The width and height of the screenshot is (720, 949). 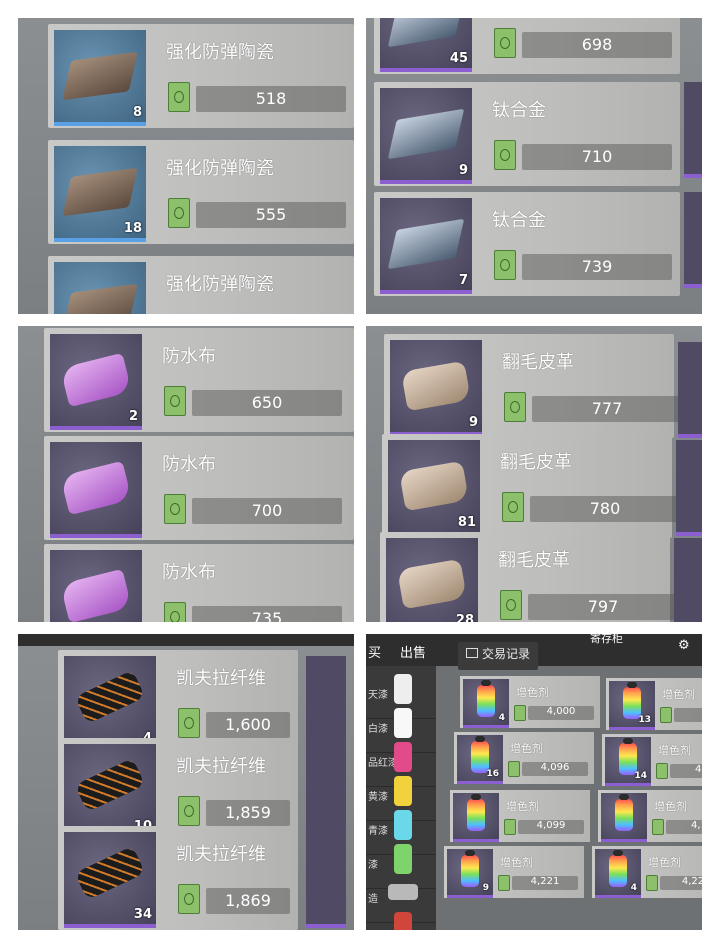 What do you see at coordinates (527, 134) in the screenshot?
I see `list-item: 9 钛合金 710` at bounding box center [527, 134].